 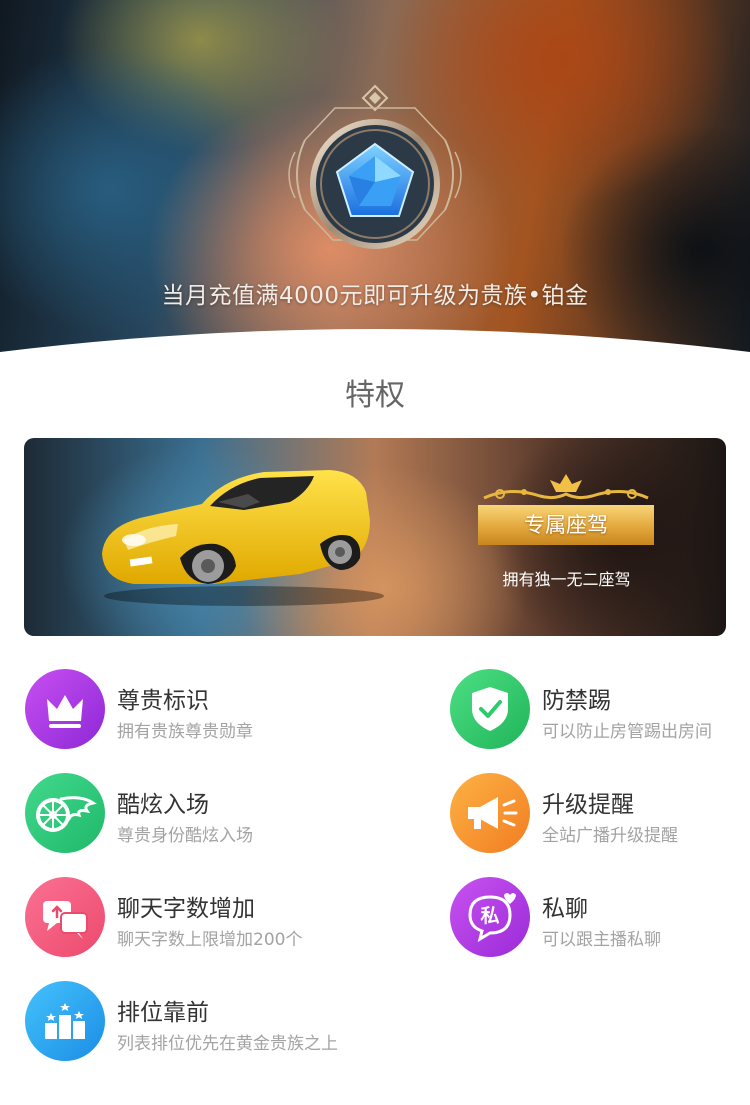 I want to click on feature-noble-badge: 尊贵标识 拥有贵族尊贵勋章, so click(x=190, y=711).